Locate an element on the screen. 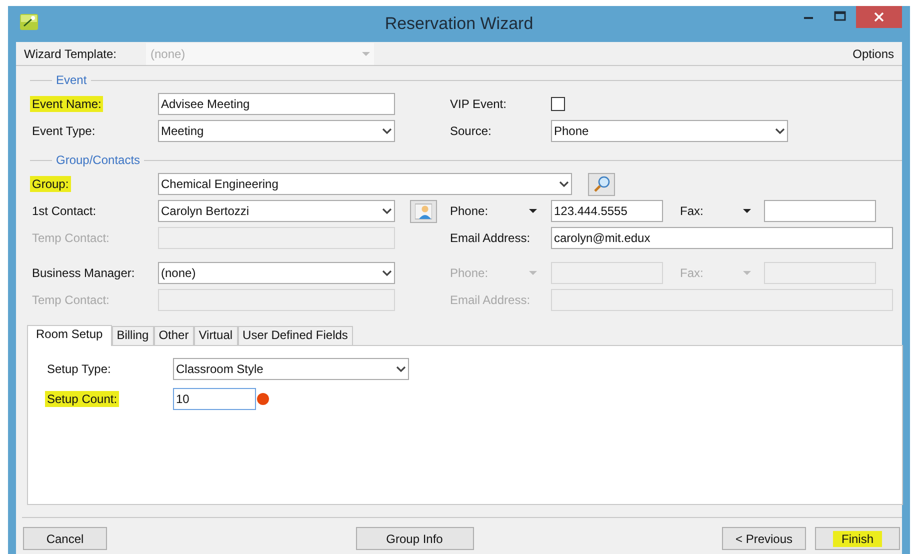 This screenshot has height=554, width=916. search-button is located at coordinates (601, 184).